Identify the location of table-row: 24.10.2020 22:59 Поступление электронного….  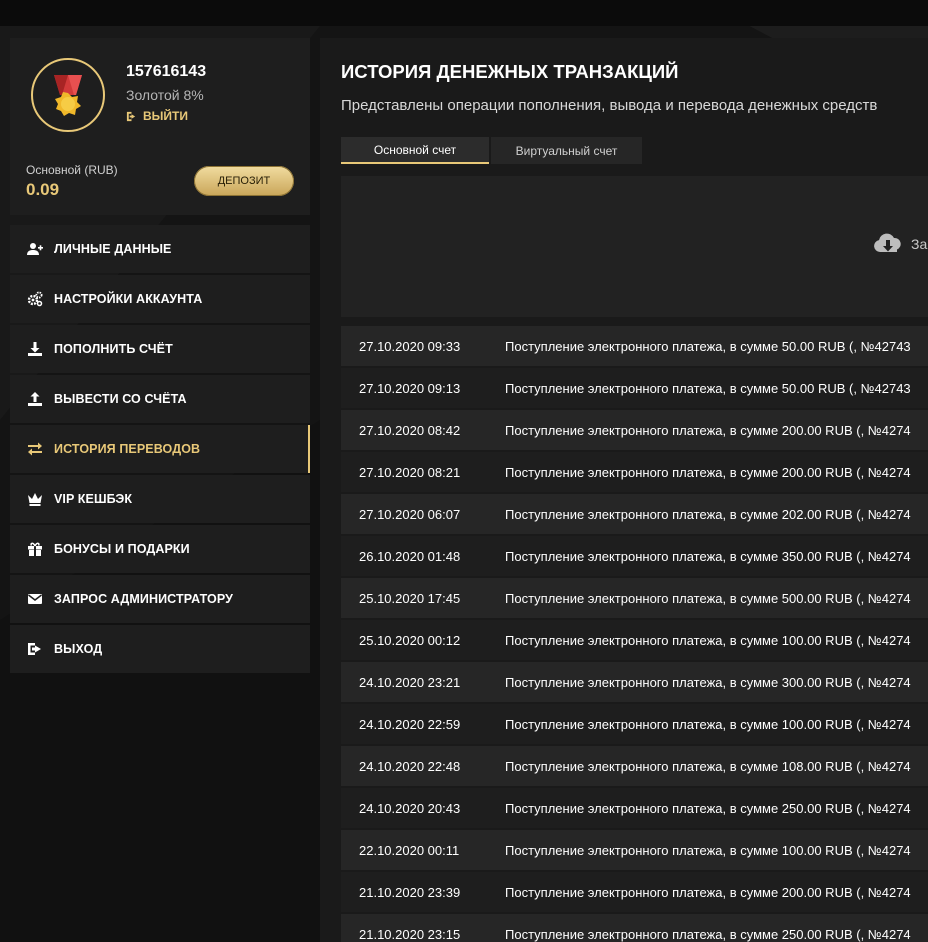
(634, 724).